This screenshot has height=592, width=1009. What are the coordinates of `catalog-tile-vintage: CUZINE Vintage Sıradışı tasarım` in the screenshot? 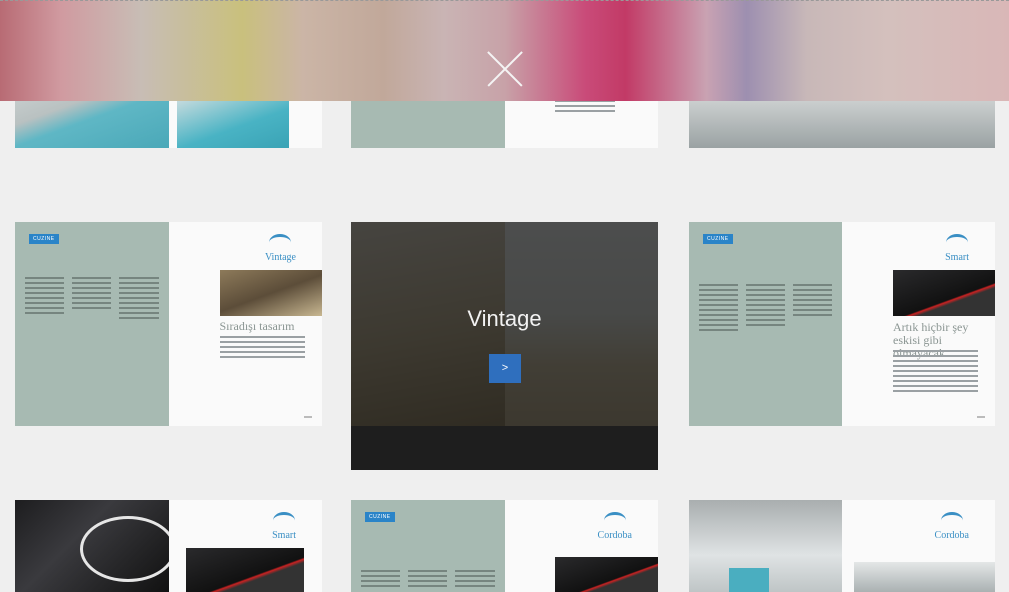 It's located at (168, 324).